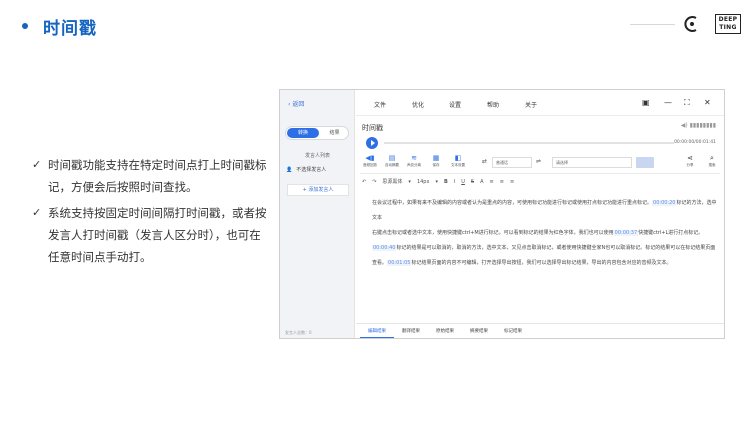 This screenshot has height=425, width=756. What do you see at coordinates (321, 190) in the screenshot?
I see `add-speaker-label: 添加发言人` at bounding box center [321, 190].